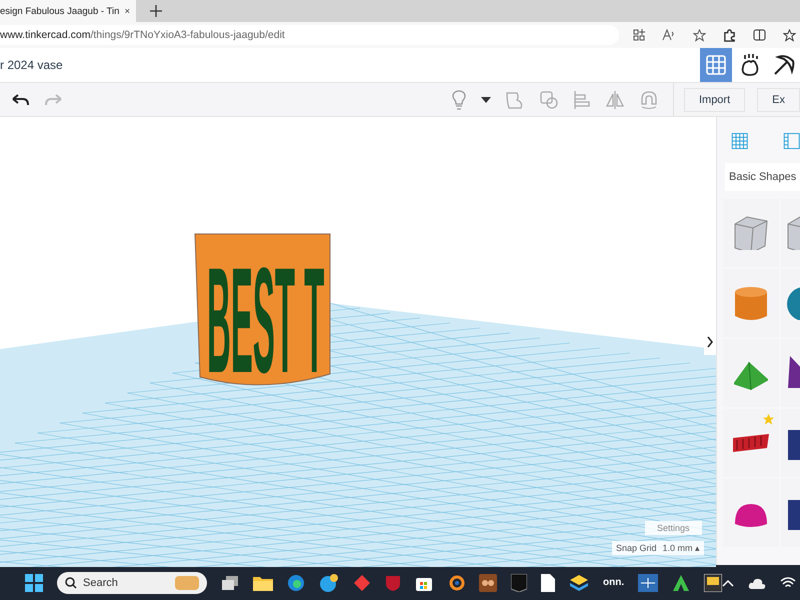  What do you see at coordinates (393, 583) in the screenshot?
I see `shield-icon` at bounding box center [393, 583].